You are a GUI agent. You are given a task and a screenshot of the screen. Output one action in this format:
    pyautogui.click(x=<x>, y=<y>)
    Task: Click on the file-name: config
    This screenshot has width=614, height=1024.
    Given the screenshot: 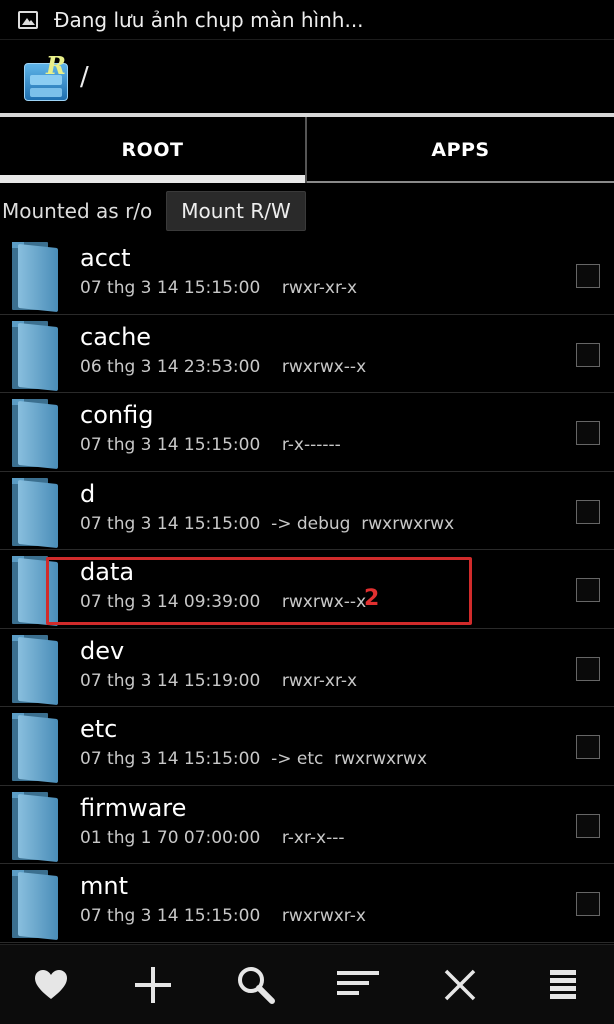 What is the action you would take?
    pyautogui.click(x=117, y=415)
    